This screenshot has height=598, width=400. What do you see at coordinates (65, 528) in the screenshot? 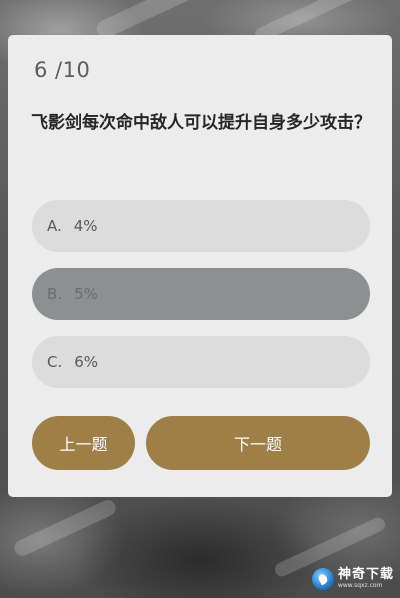
I see `background-streak` at bounding box center [65, 528].